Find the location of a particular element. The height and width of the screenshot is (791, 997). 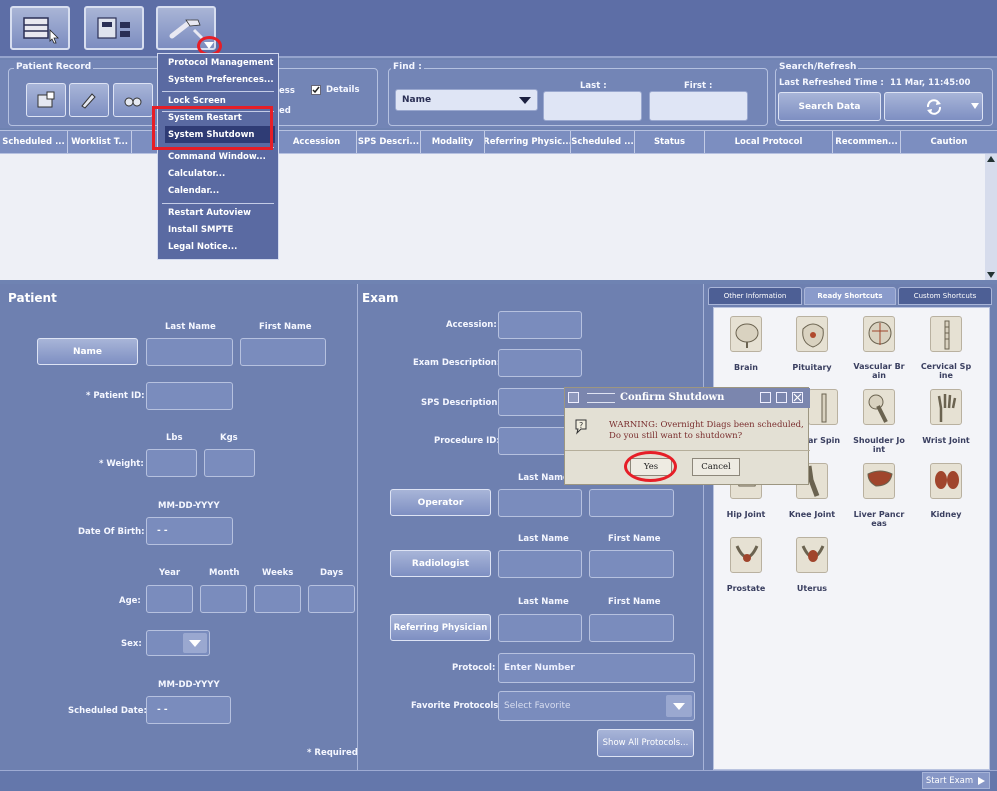

window-menu-icon is located at coordinates (573, 397).